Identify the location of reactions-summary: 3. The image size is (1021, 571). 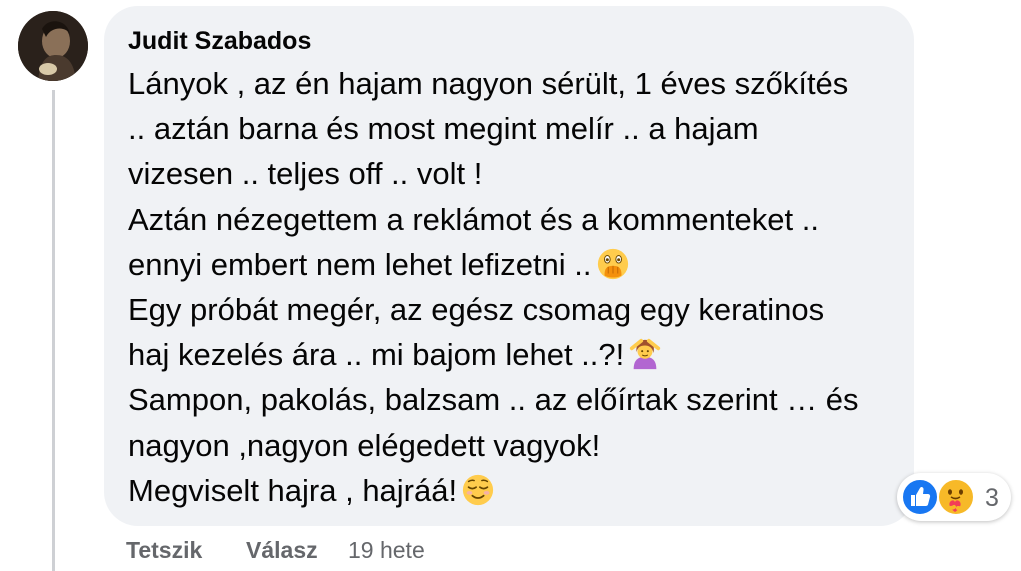
(954, 497).